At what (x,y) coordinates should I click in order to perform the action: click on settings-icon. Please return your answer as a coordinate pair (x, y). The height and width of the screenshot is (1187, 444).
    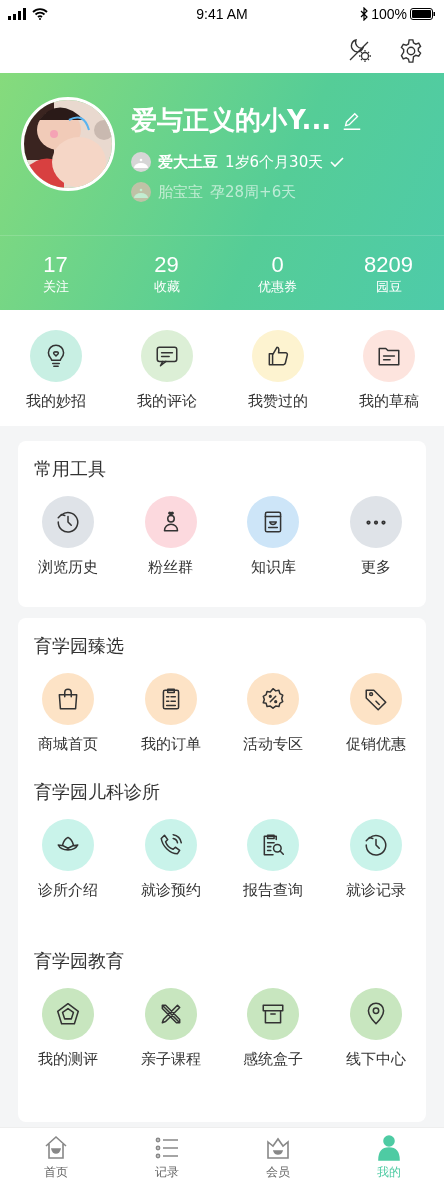
    Looking at the image, I should click on (411, 50).